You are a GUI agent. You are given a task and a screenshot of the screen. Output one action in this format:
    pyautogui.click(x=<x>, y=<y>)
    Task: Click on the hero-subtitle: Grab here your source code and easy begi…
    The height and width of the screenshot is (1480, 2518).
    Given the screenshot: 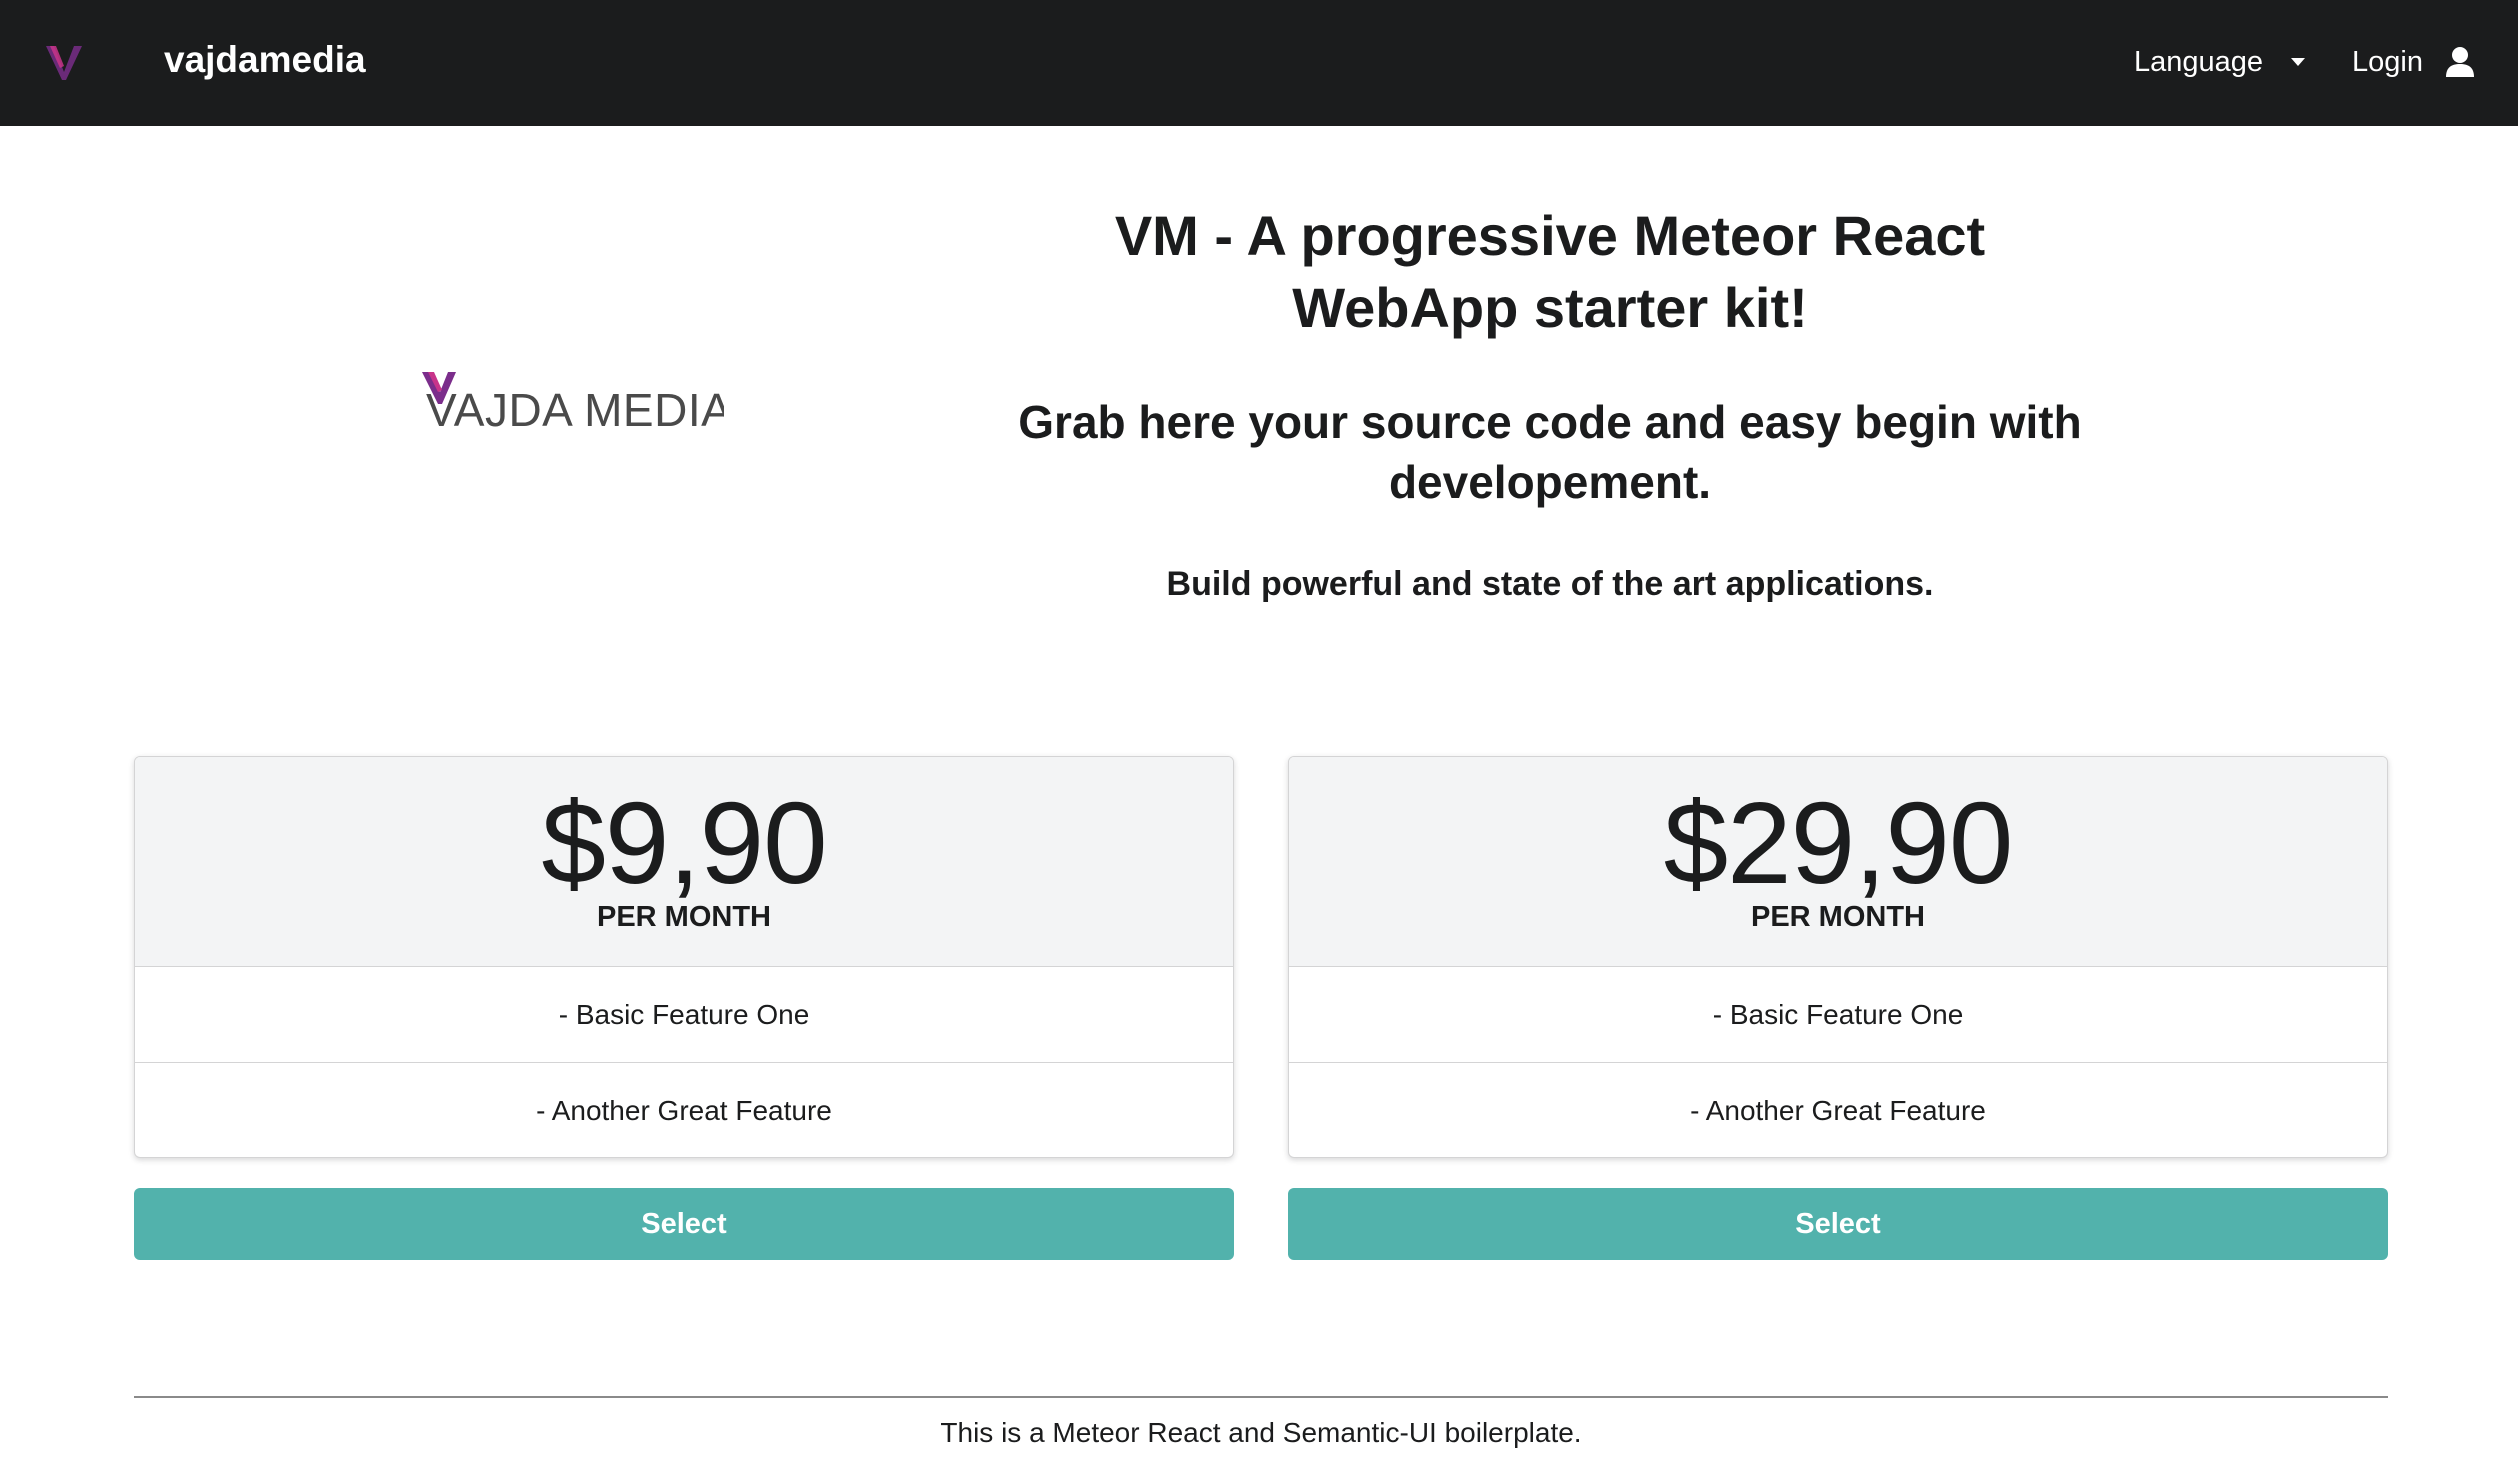 What is the action you would take?
    pyautogui.click(x=1550, y=452)
    